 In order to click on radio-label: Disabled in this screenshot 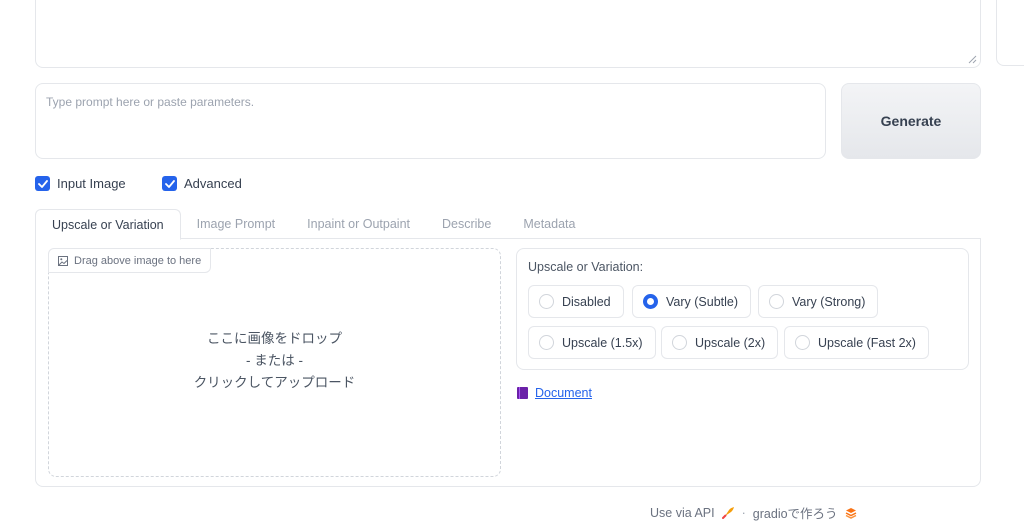, I will do `click(586, 301)`.